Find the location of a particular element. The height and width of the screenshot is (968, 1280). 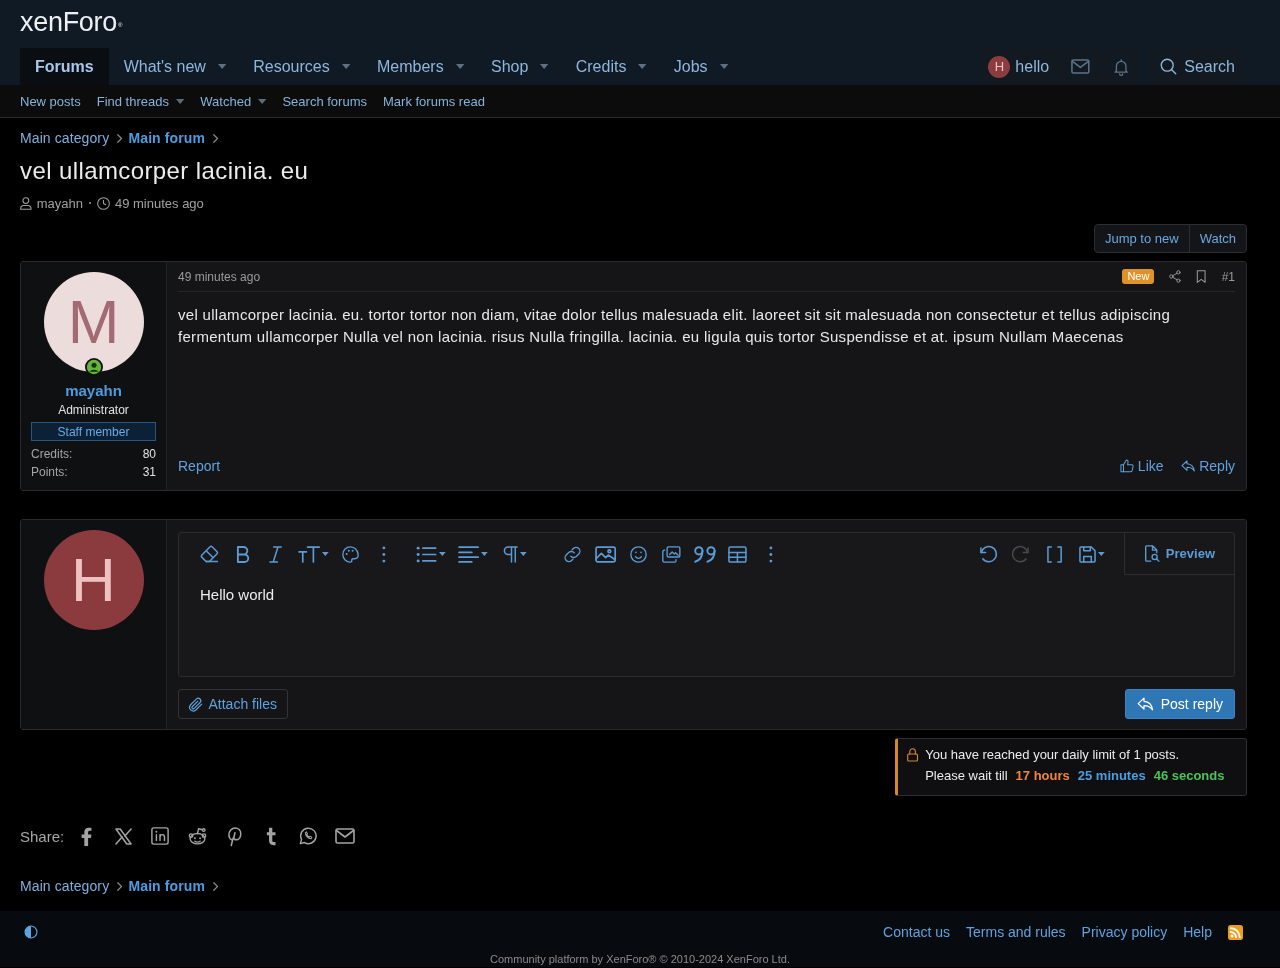

message-input: Hello world is located at coordinates (706, 625).